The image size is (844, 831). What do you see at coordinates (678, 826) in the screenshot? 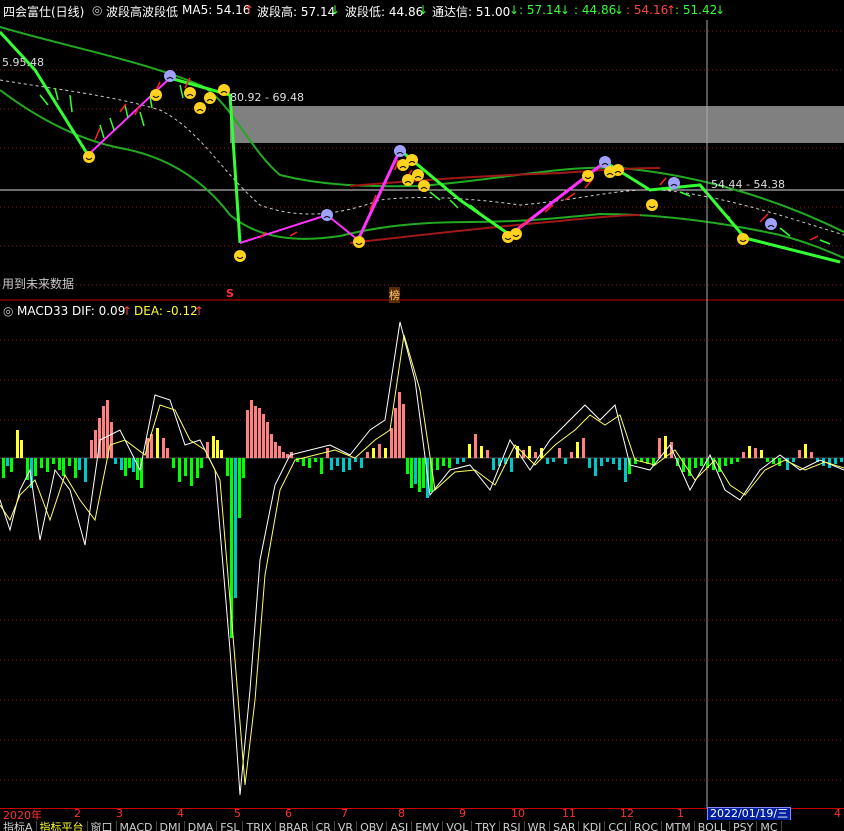
I see `tab-22: MTM` at bounding box center [678, 826].